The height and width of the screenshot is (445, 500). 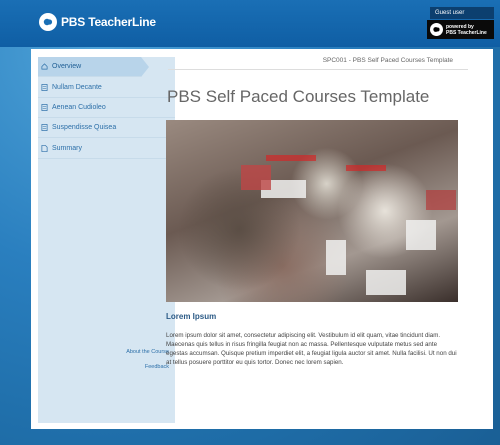 I want to click on powered-by-badge: powered by PBS TeacherLine, so click(x=460, y=29).